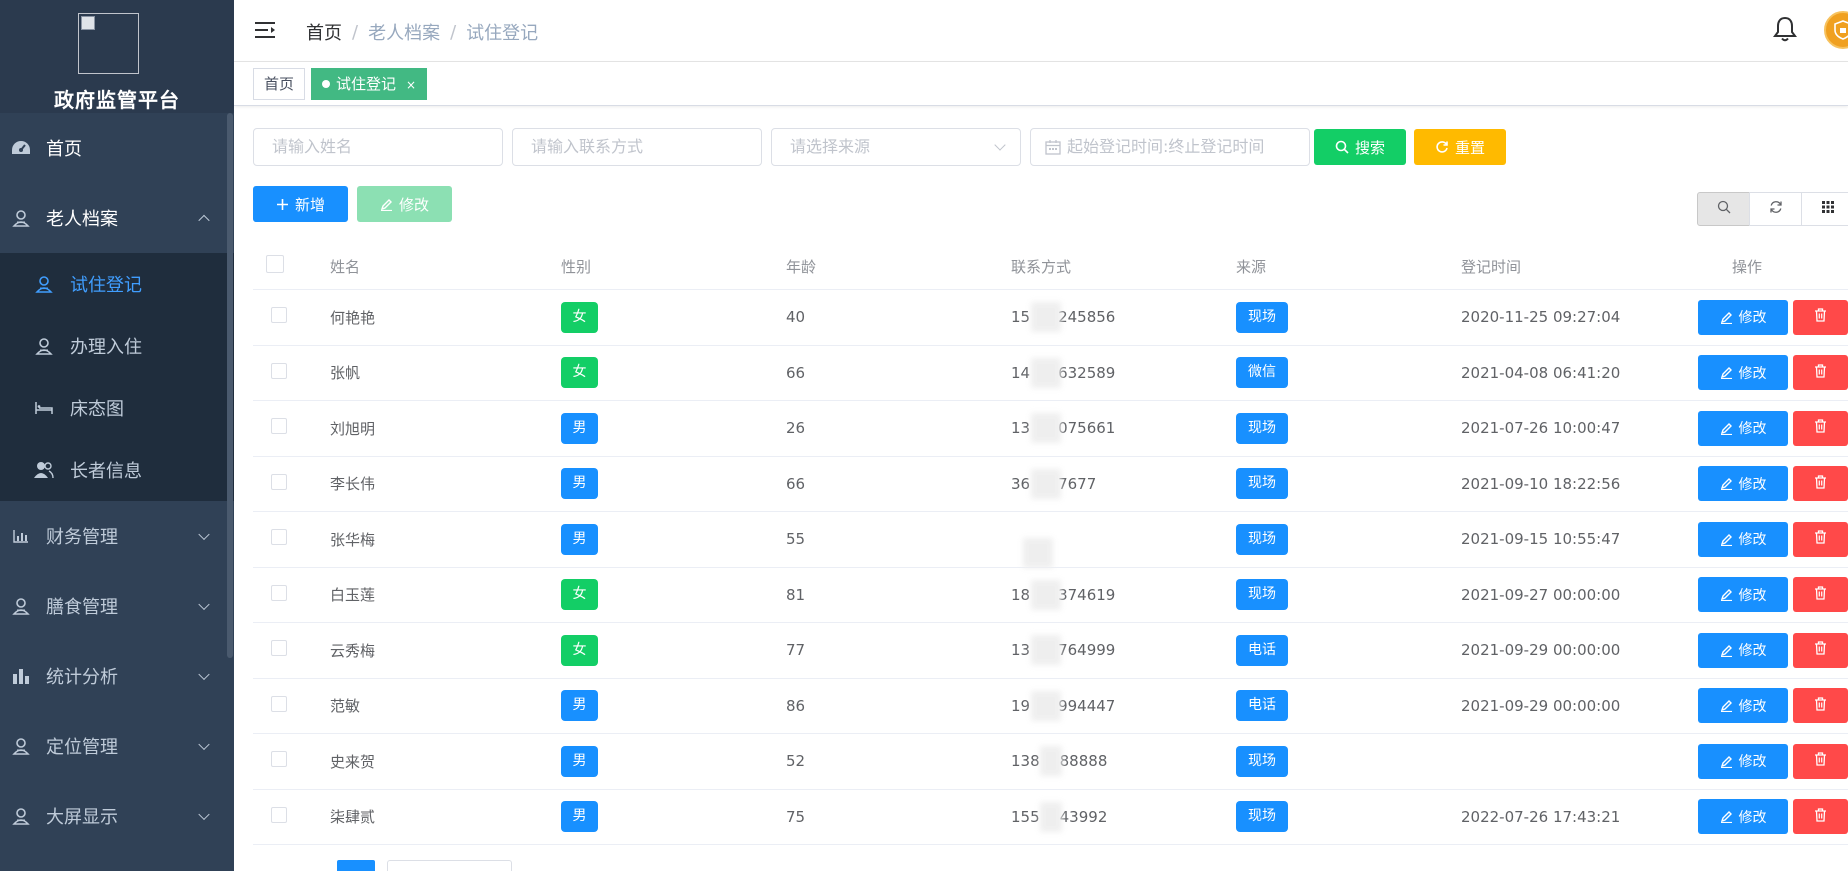 Image resolution: width=1848 pixels, height=871 pixels. What do you see at coordinates (1348, 266) in the screenshot?
I see `column-header-source: 来源` at bounding box center [1348, 266].